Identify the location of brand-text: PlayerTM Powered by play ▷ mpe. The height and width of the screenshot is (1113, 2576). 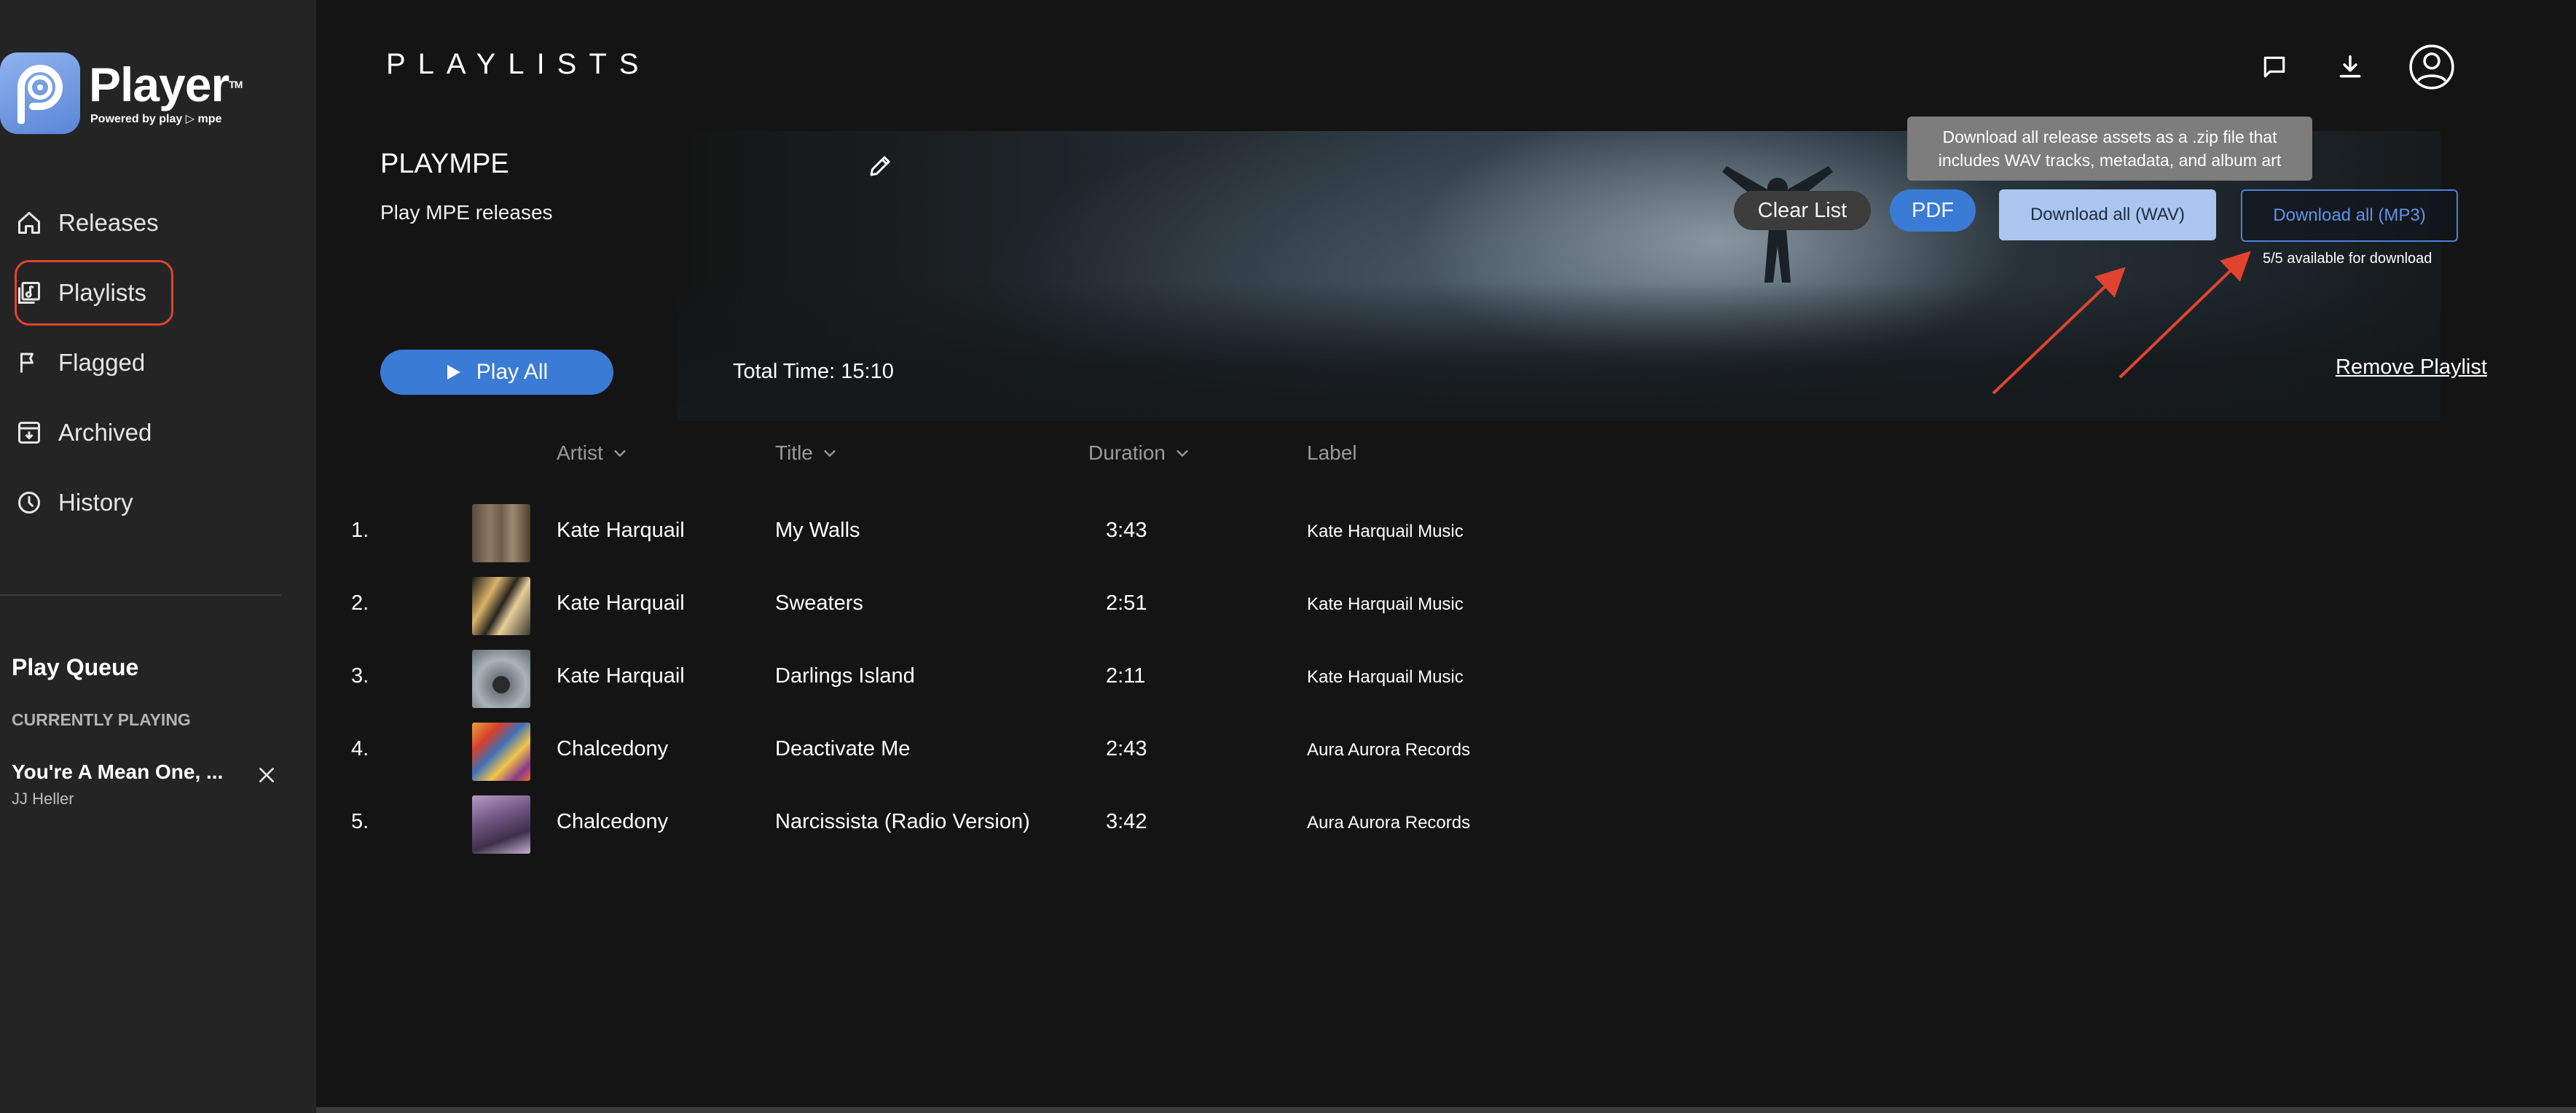
(166, 92).